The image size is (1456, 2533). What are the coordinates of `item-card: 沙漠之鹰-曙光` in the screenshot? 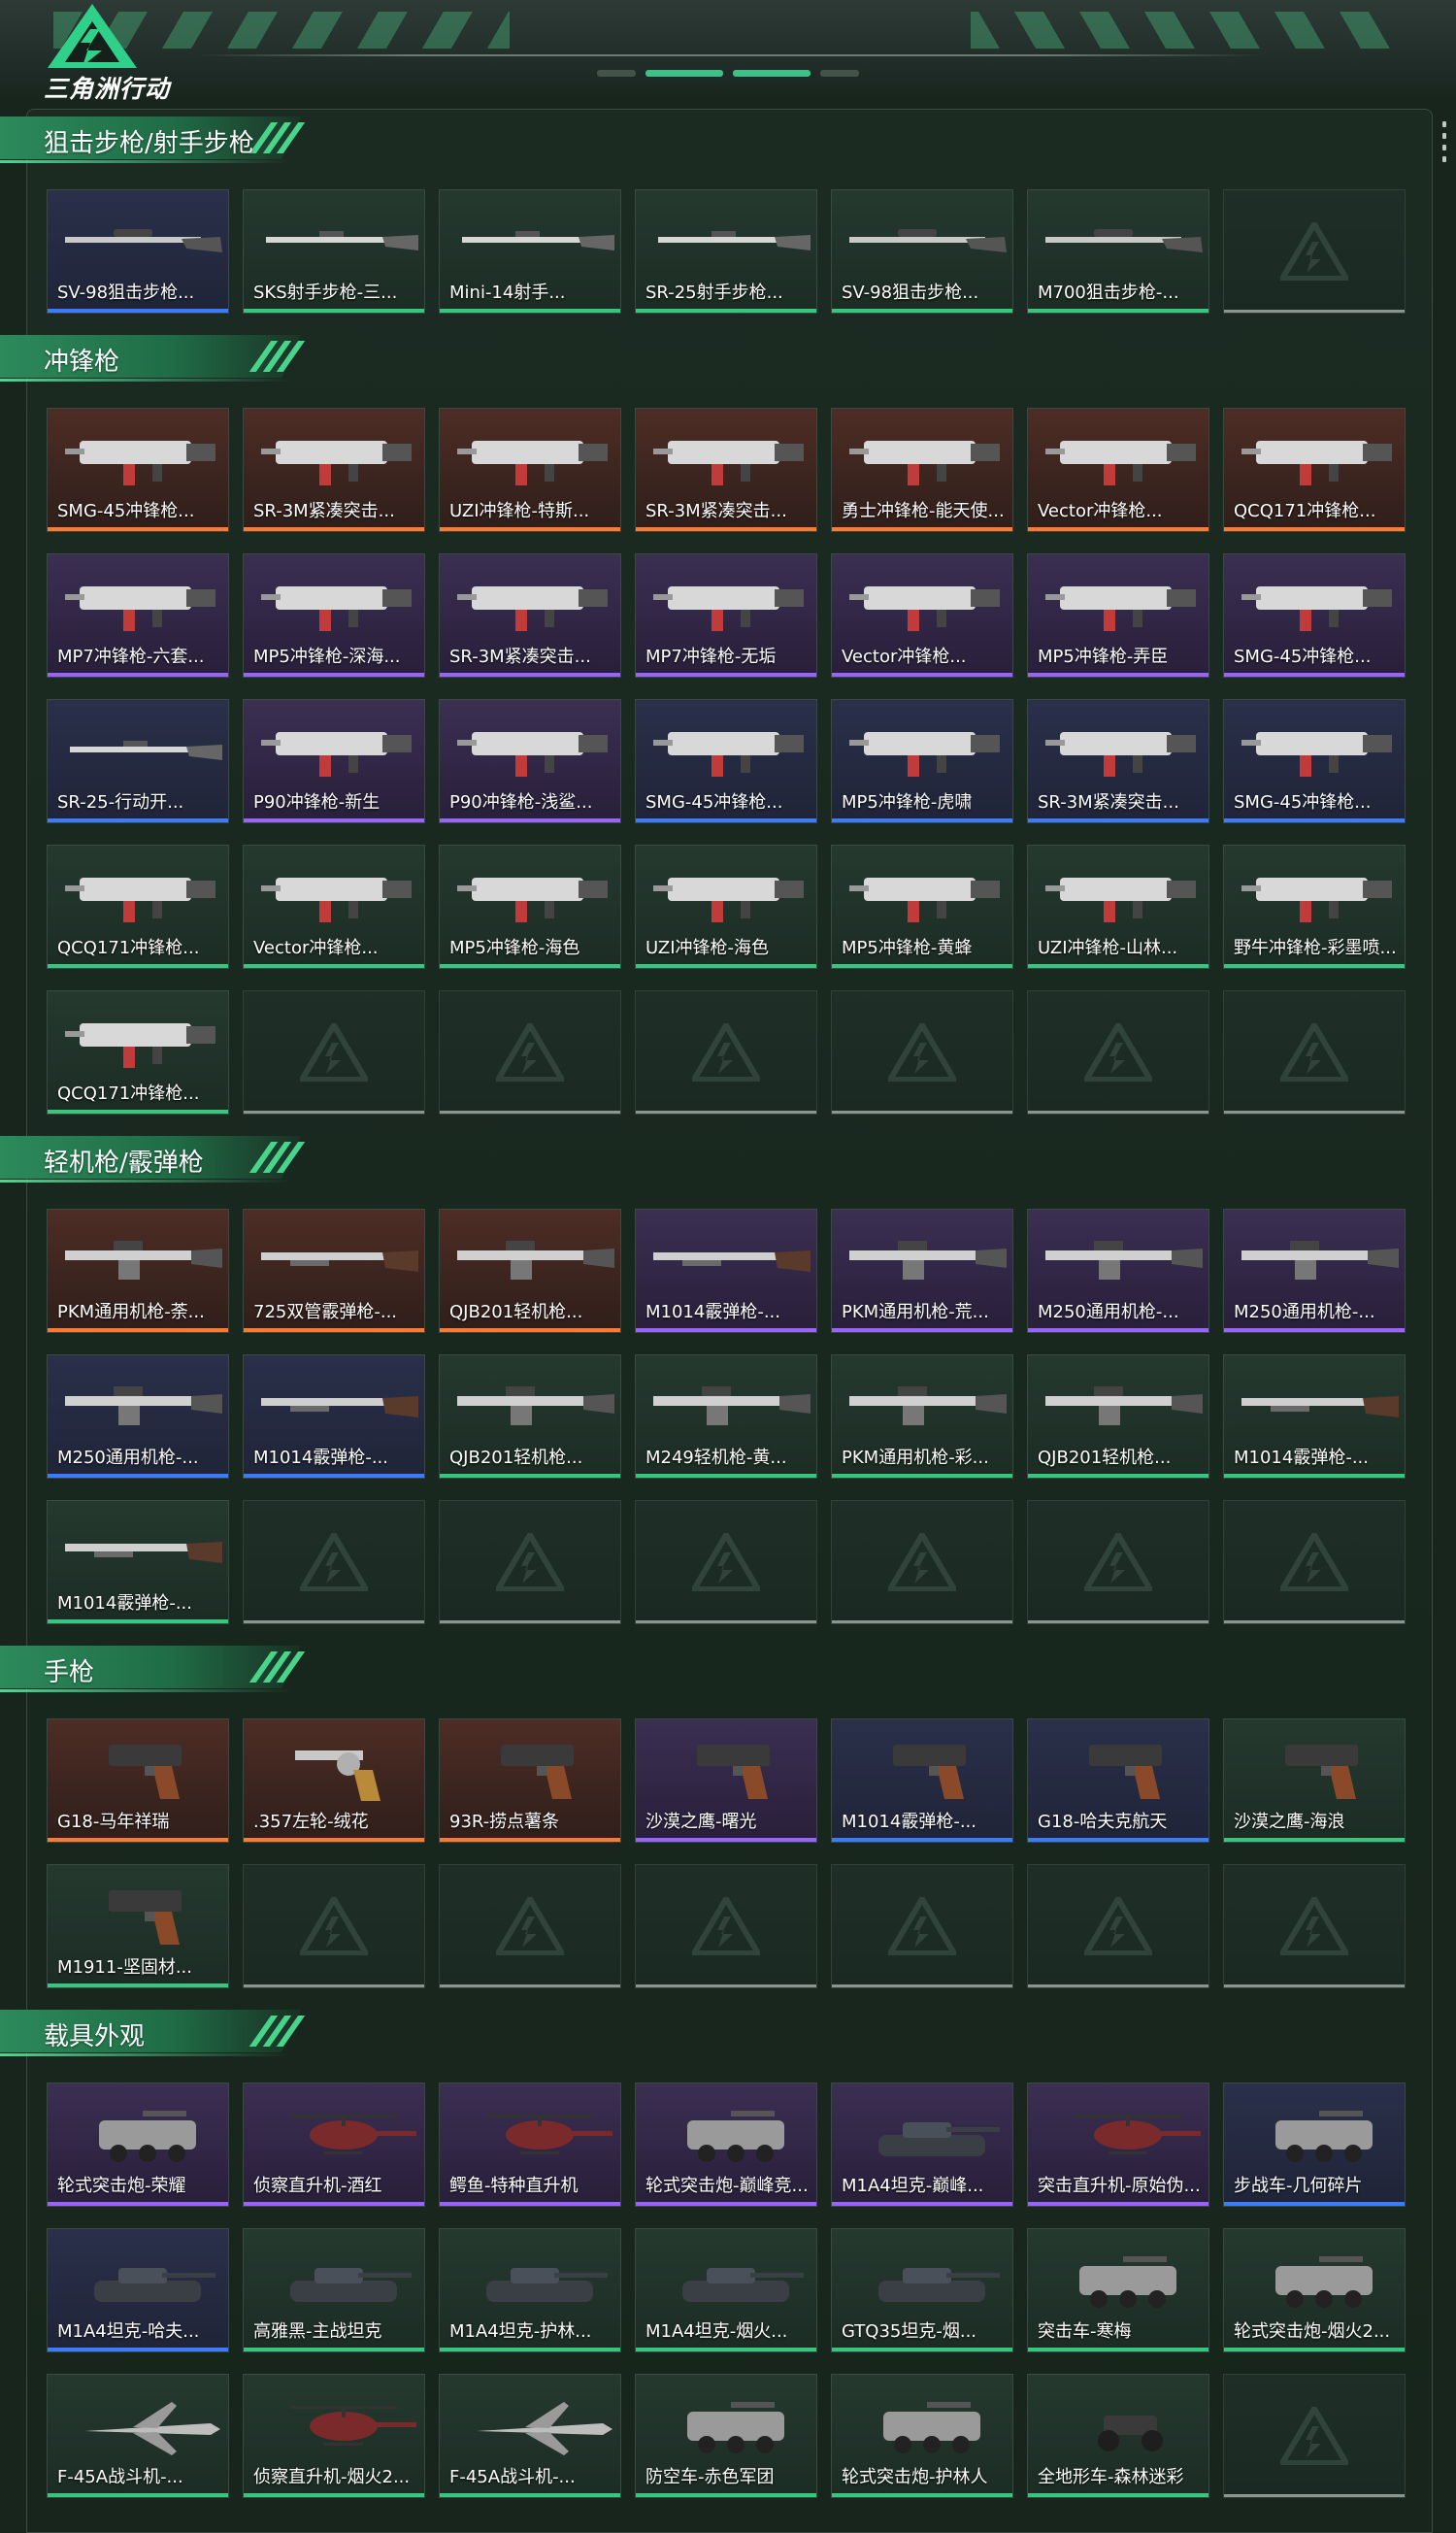 It's located at (726, 1780).